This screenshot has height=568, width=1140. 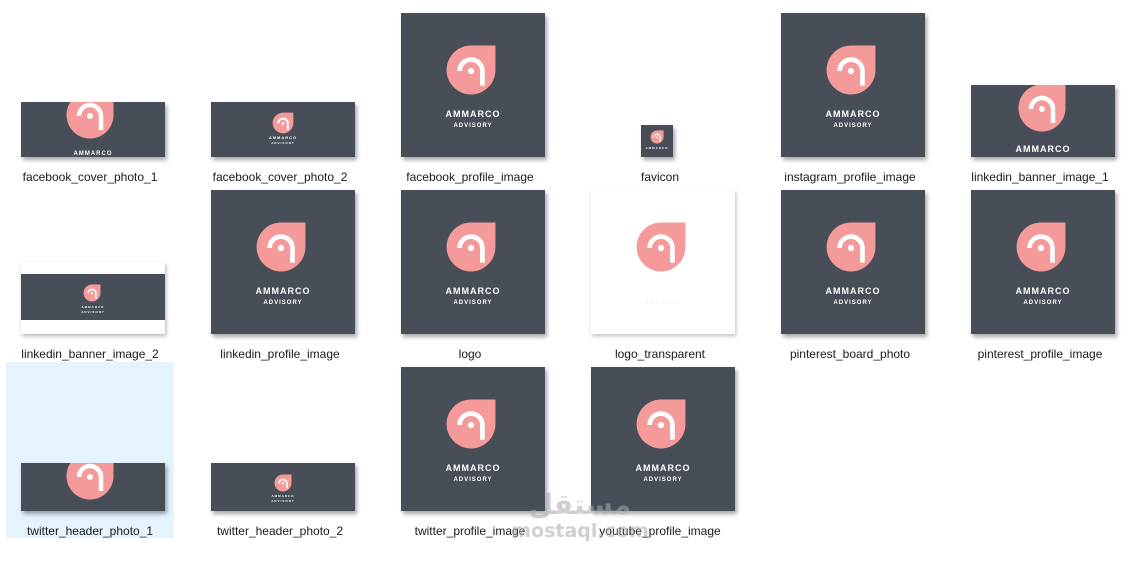 What do you see at coordinates (660, 96) in the screenshot?
I see `file-item: AMMARCO favicon` at bounding box center [660, 96].